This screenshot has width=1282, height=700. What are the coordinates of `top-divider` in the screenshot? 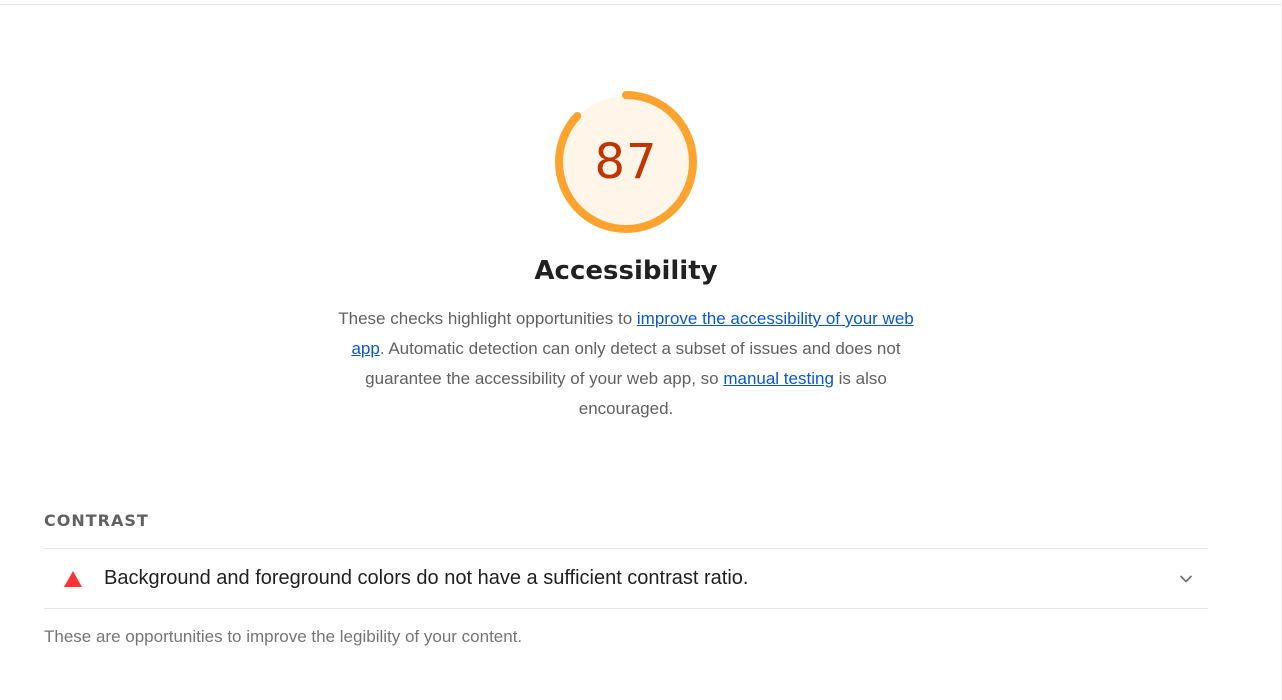 It's located at (641, 4).